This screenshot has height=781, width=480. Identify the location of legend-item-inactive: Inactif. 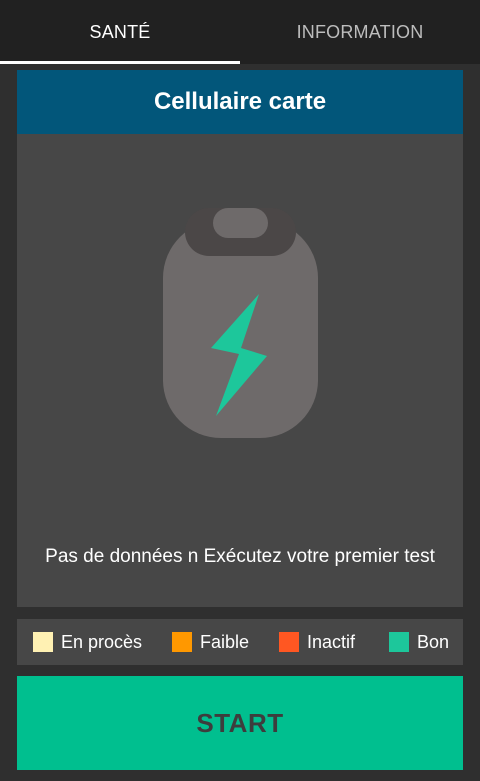
(317, 642).